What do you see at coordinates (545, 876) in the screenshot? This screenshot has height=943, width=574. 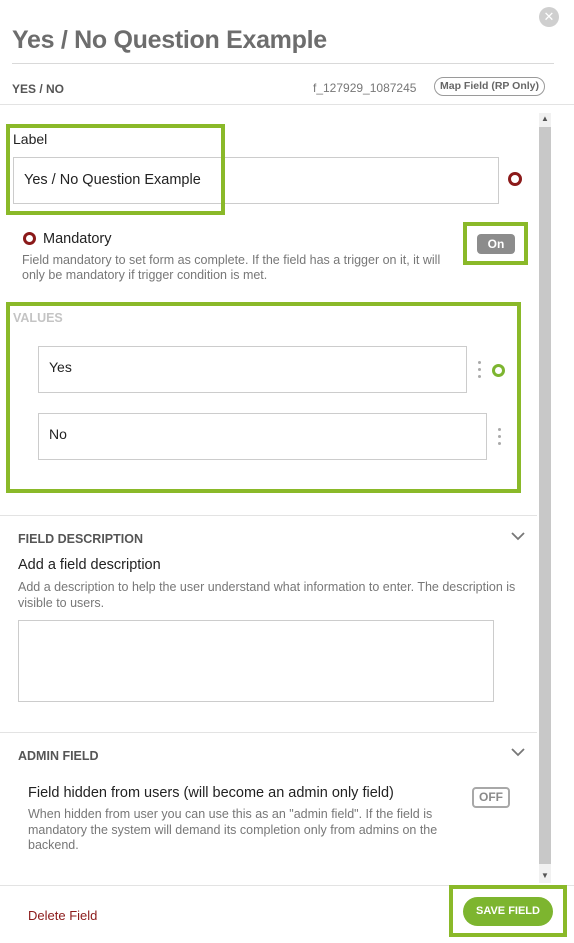 I see `scroll-down-arrow-icon: ▼` at bounding box center [545, 876].